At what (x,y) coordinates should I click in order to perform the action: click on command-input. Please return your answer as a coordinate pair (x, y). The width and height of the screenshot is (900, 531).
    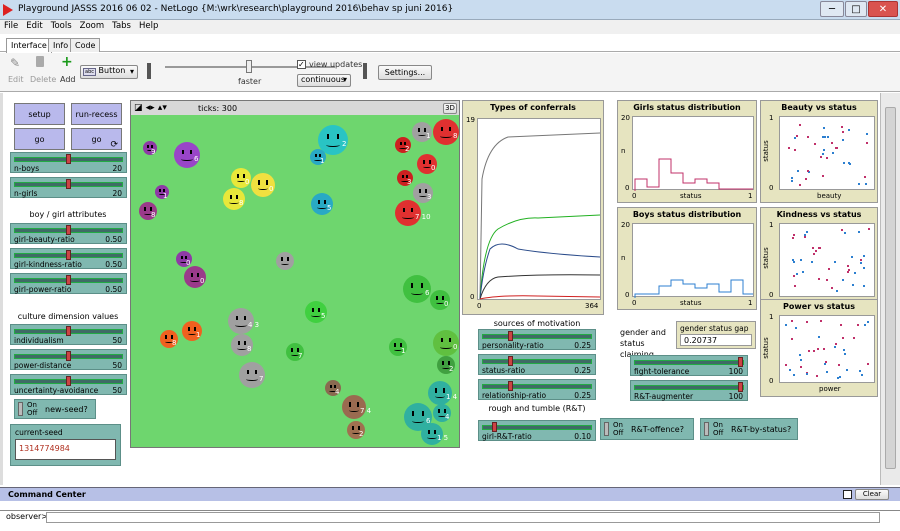
    Looking at the image, I should click on (463, 517).